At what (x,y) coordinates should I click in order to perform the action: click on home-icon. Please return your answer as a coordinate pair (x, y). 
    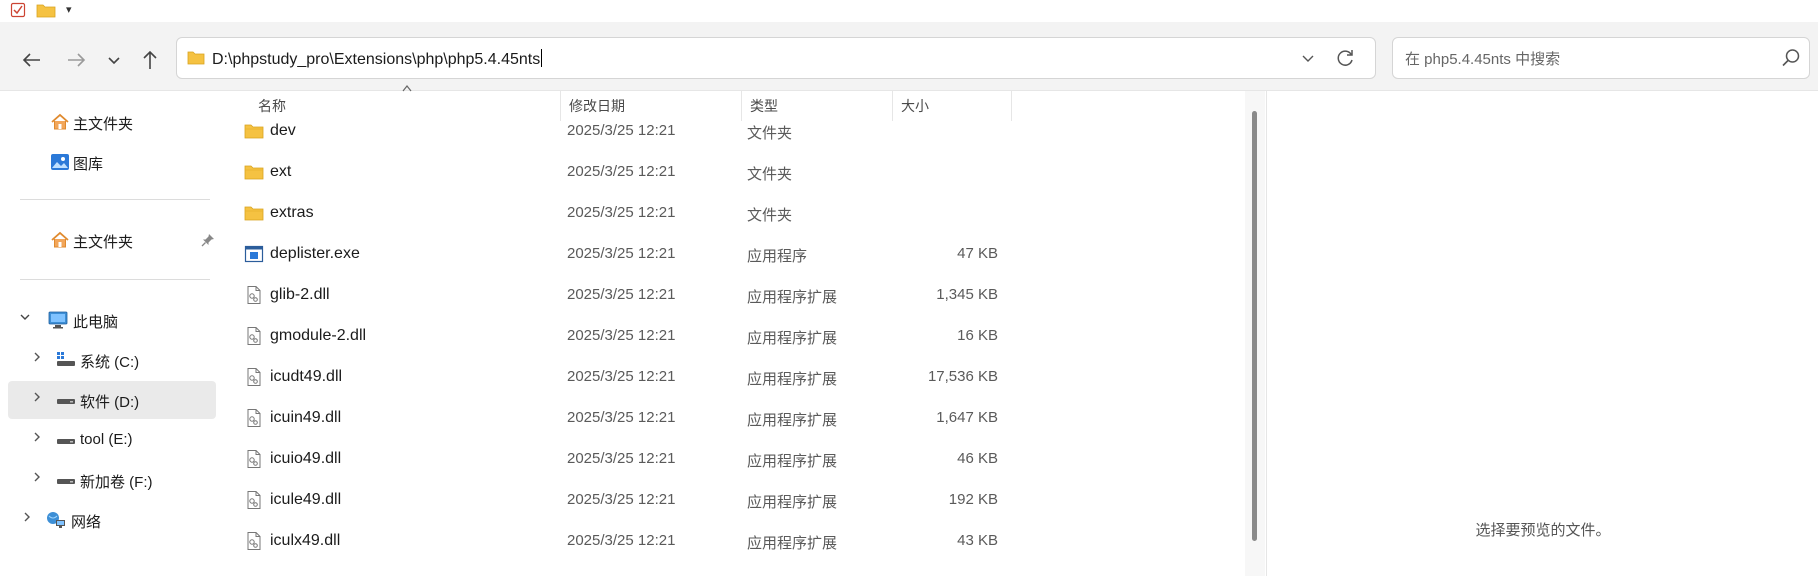
    Looking at the image, I should click on (60, 121).